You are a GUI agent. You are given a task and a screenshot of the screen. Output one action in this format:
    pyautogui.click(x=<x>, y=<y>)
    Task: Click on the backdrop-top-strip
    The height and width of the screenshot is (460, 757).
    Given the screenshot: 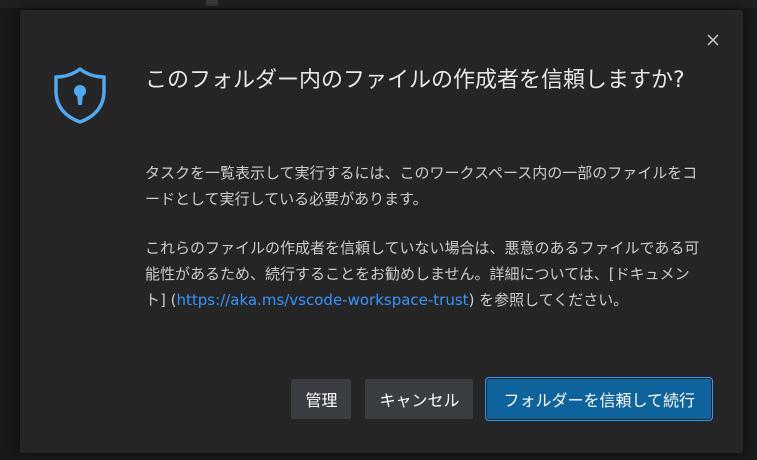 What is the action you would take?
    pyautogui.click(x=378, y=4)
    